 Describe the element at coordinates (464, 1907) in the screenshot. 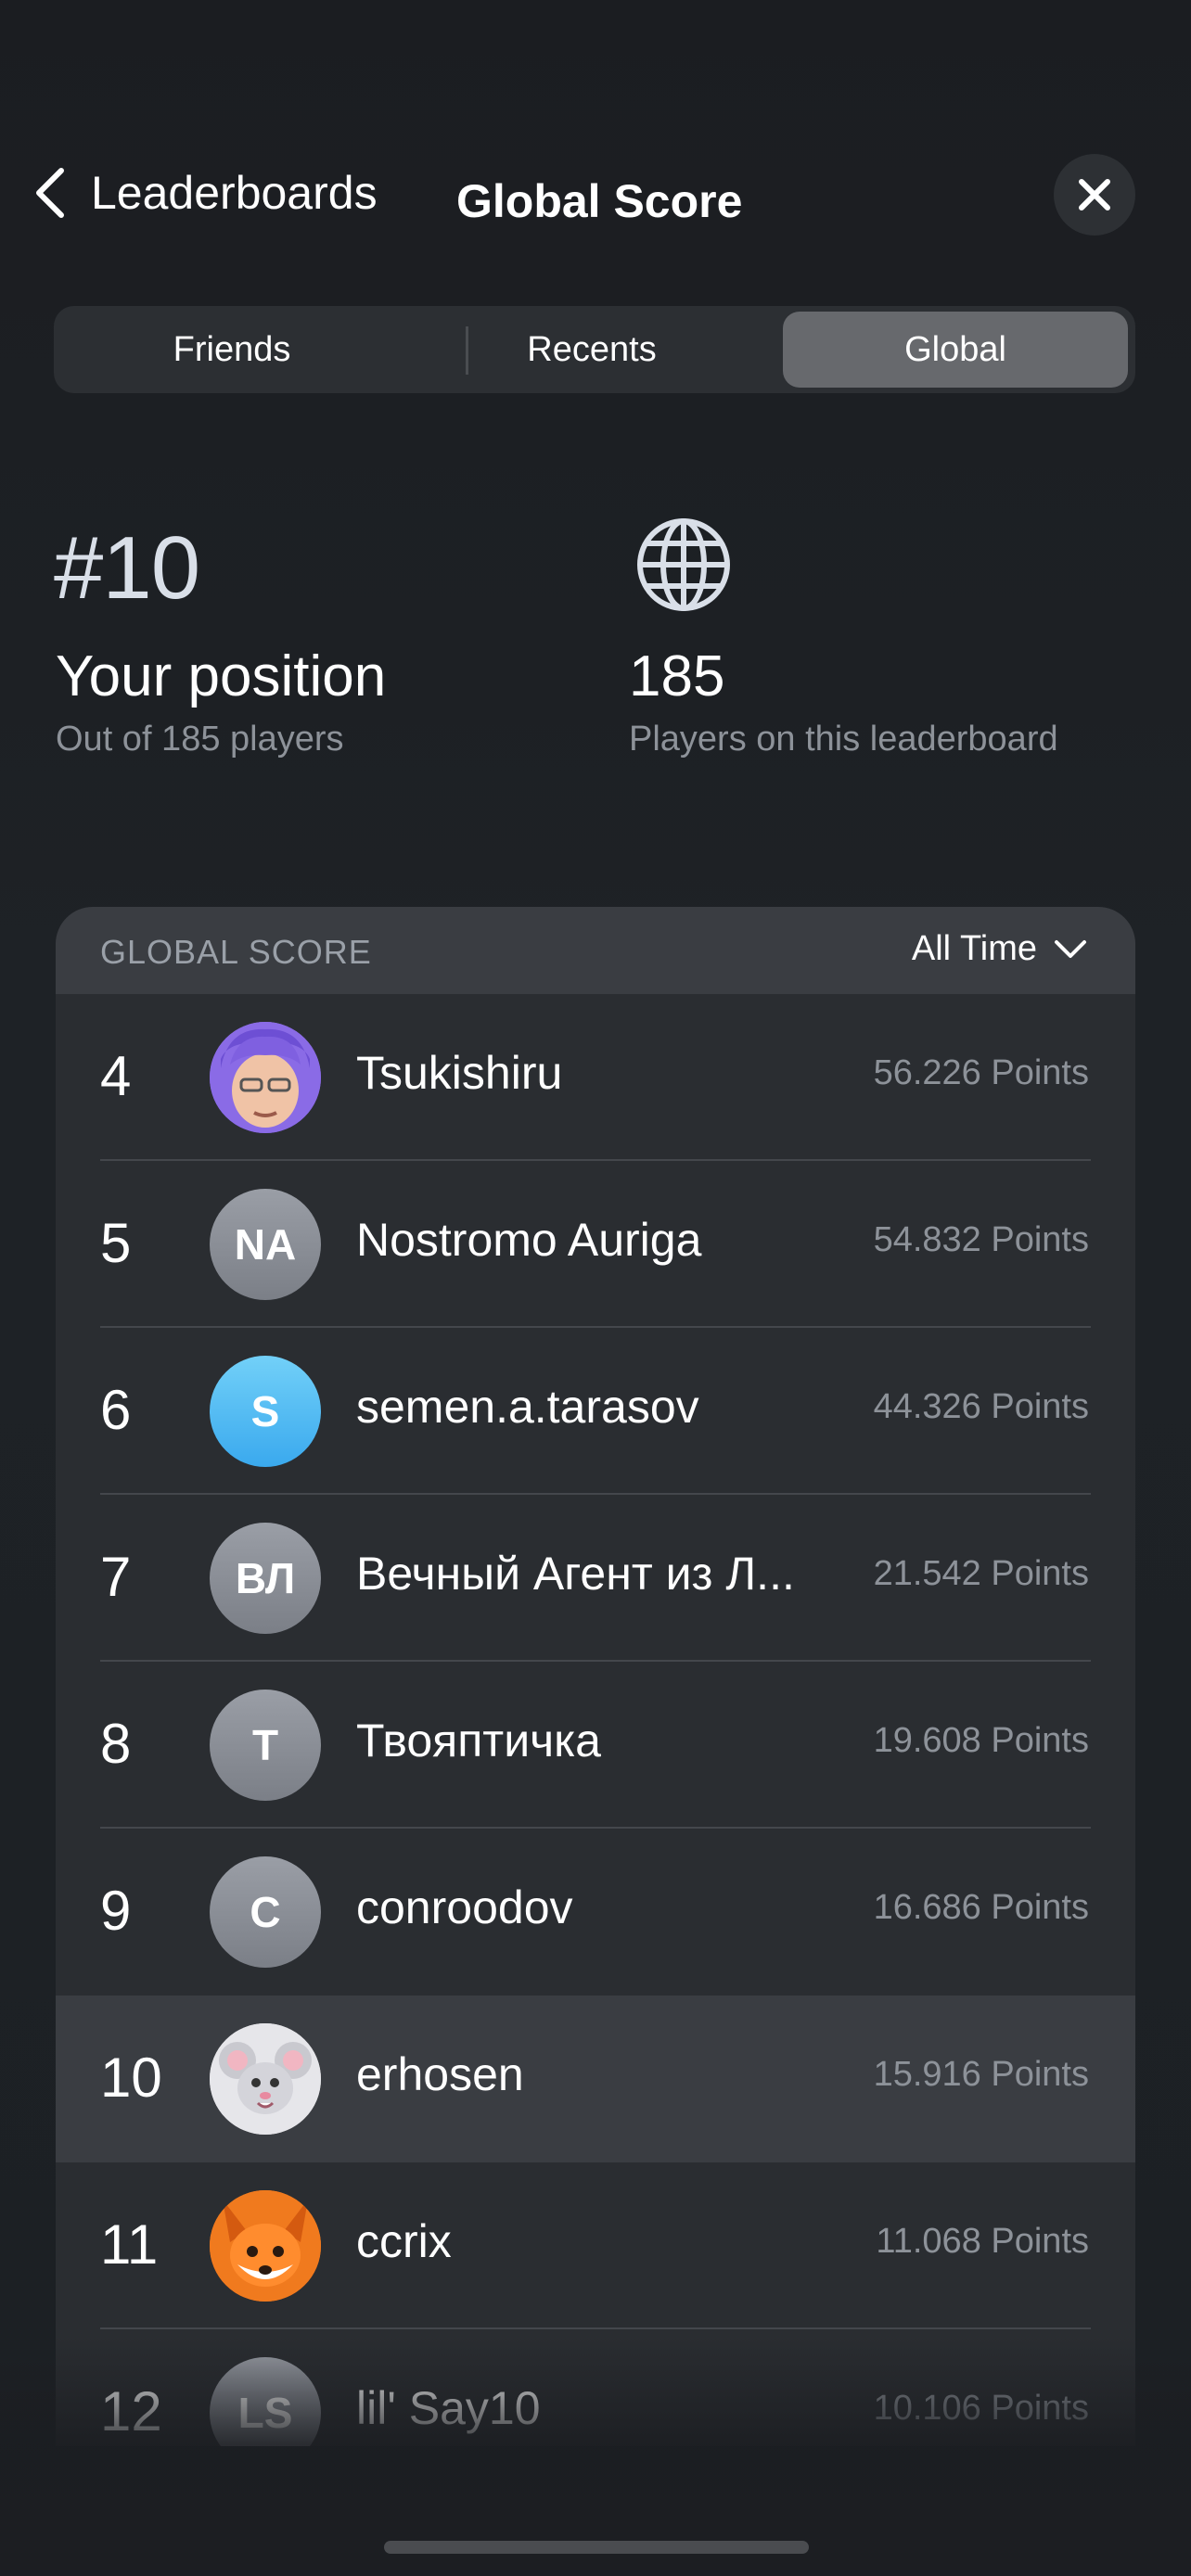

I see `row-name: conroodov` at that location.